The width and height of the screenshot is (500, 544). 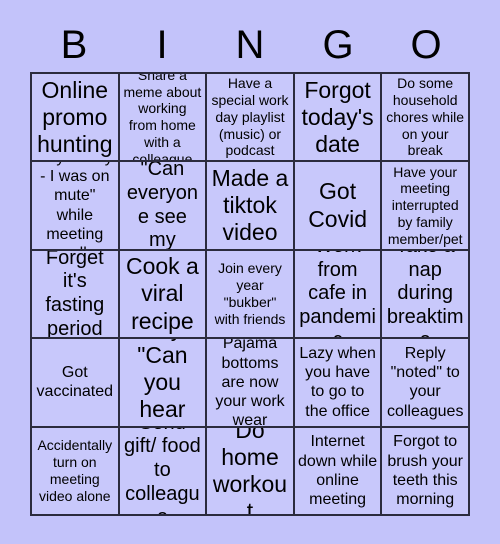 I want to click on bingo-cell: Reply "noted" to your colleagues, so click(x=426, y=383).